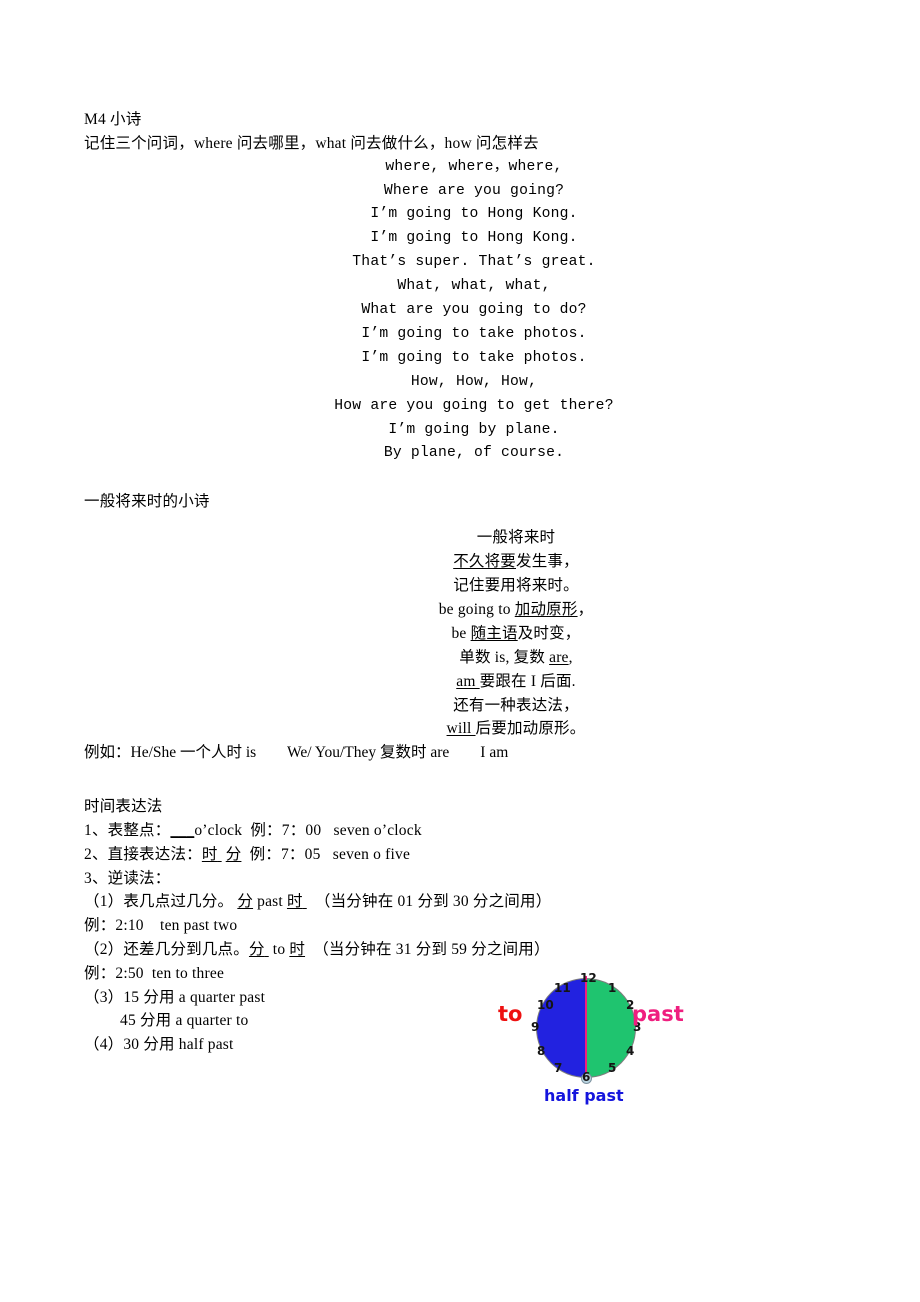  I want to click on poem-line: I’m going by plane., so click(474, 429).